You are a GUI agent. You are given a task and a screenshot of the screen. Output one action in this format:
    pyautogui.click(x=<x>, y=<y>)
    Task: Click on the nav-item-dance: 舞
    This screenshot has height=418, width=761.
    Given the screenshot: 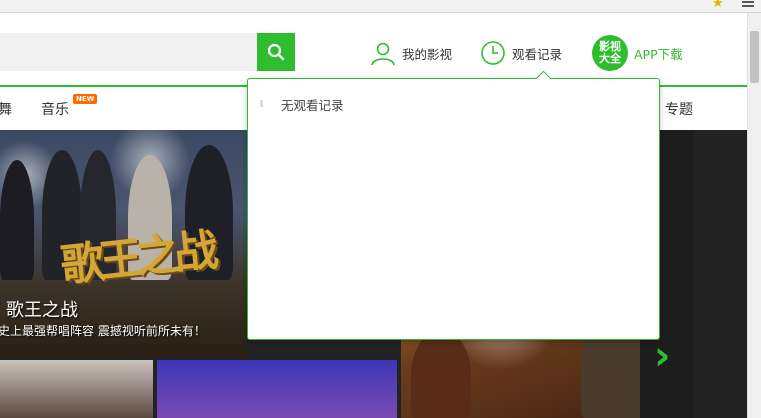 What is the action you would take?
    pyautogui.click(x=6, y=109)
    